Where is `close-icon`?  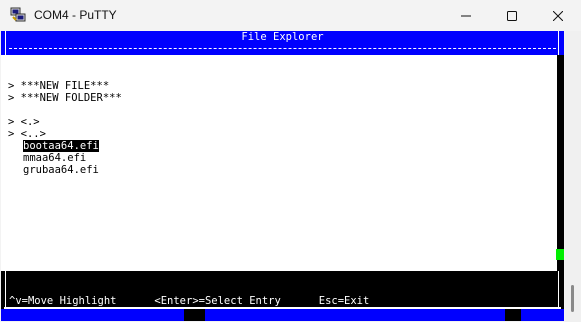
close-icon is located at coordinates (558, 15).